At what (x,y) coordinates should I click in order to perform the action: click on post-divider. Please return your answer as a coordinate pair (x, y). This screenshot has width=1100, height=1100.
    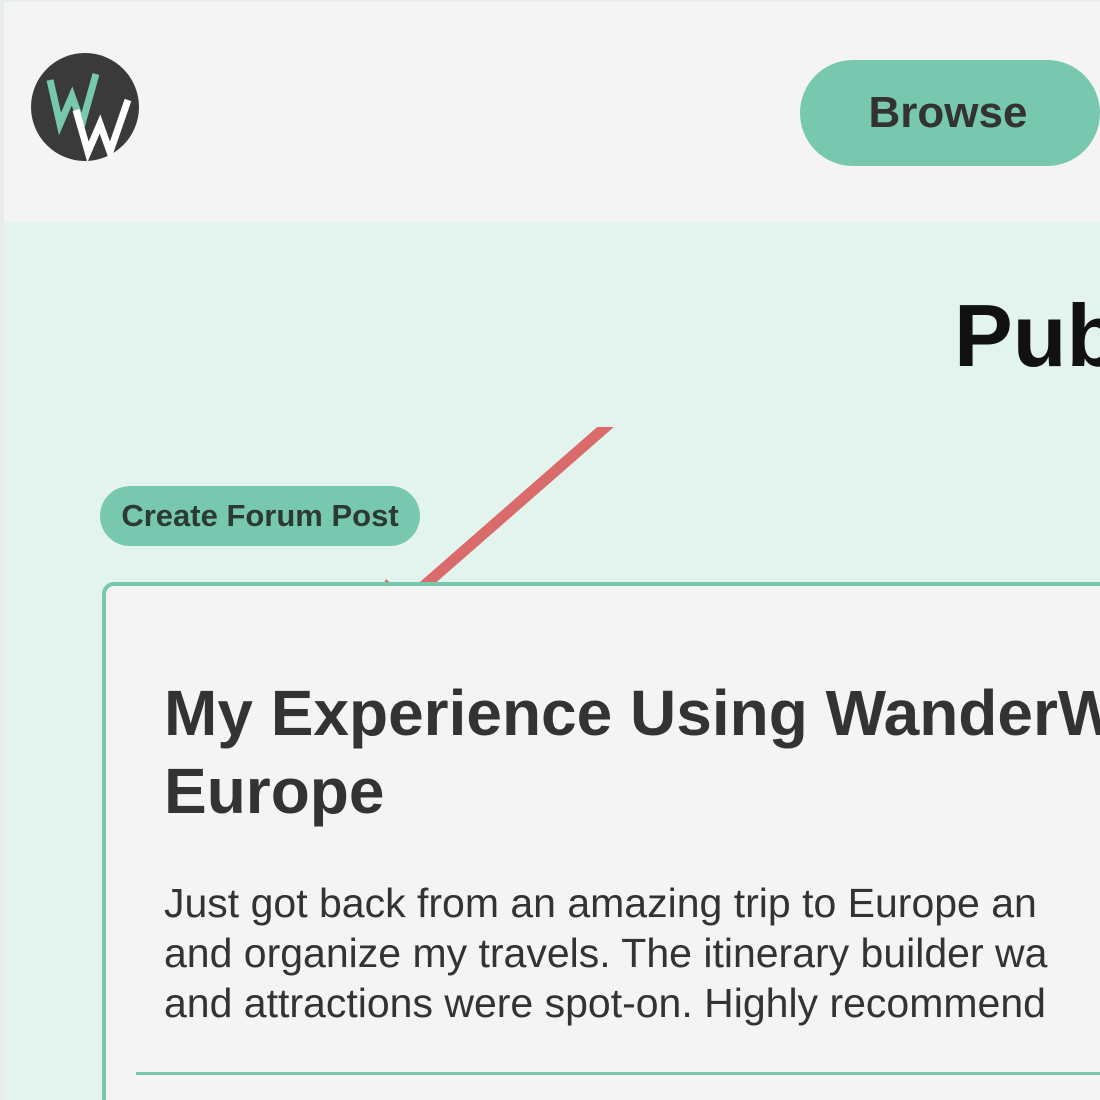
    Looking at the image, I should click on (618, 1073).